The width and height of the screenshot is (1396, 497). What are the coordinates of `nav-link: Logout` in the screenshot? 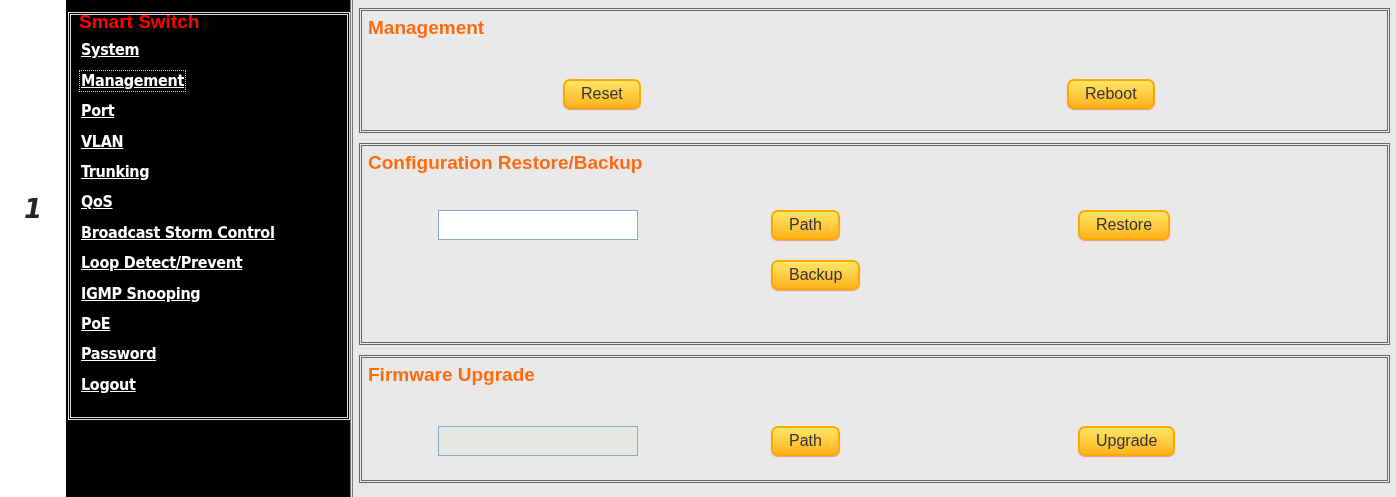 It's located at (108, 384).